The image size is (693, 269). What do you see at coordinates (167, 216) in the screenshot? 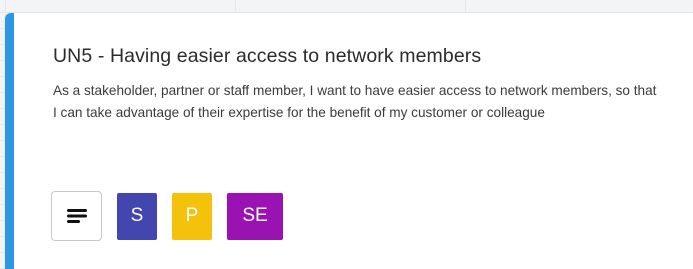
I see `card-actions: S P SE` at bounding box center [167, 216].